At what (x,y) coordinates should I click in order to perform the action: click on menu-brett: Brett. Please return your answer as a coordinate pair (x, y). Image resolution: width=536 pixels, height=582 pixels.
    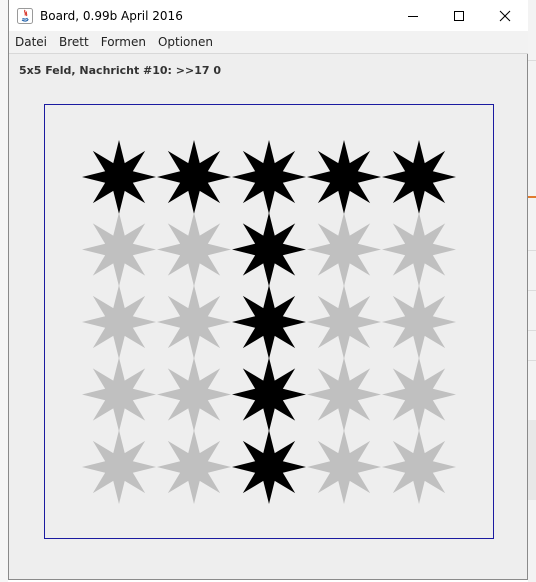
    Looking at the image, I should click on (74, 42).